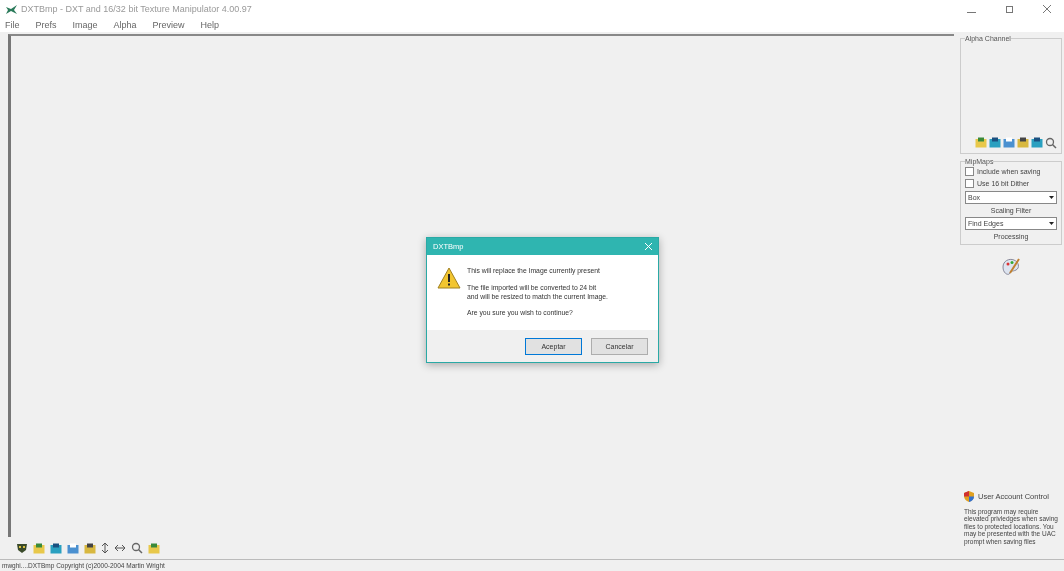  What do you see at coordinates (125, 25) in the screenshot?
I see `menu-item: Alpha` at bounding box center [125, 25].